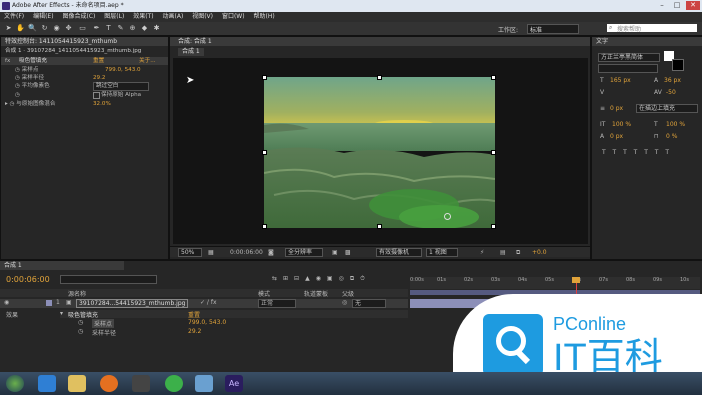 The width and height of the screenshot is (702, 395). What do you see at coordinates (43, 17) in the screenshot?
I see `menu-edit: 编辑(E)` at bounding box center [43, 17].